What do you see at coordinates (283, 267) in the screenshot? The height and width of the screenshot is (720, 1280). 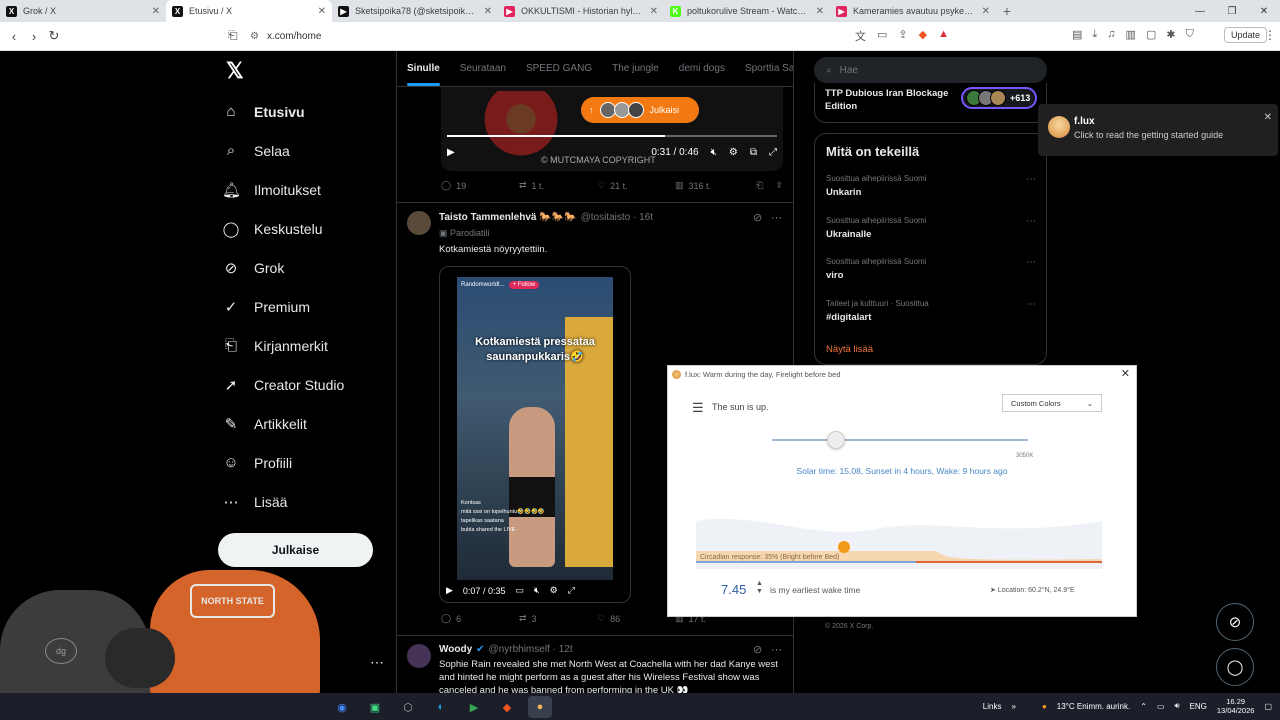 I see `sidebar-item-grok: ⊘ Grok` at bounding box center [283, 267].